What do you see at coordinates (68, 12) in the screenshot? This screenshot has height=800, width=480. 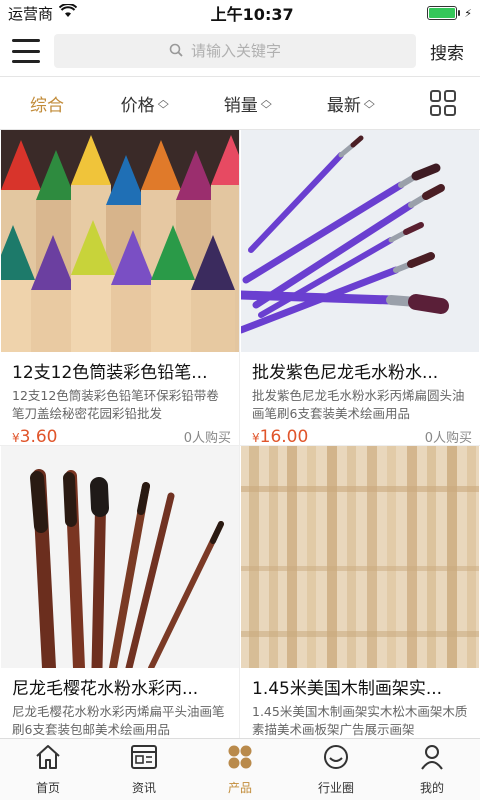 I see `wifi-icon` at bounding box center [68, 12].